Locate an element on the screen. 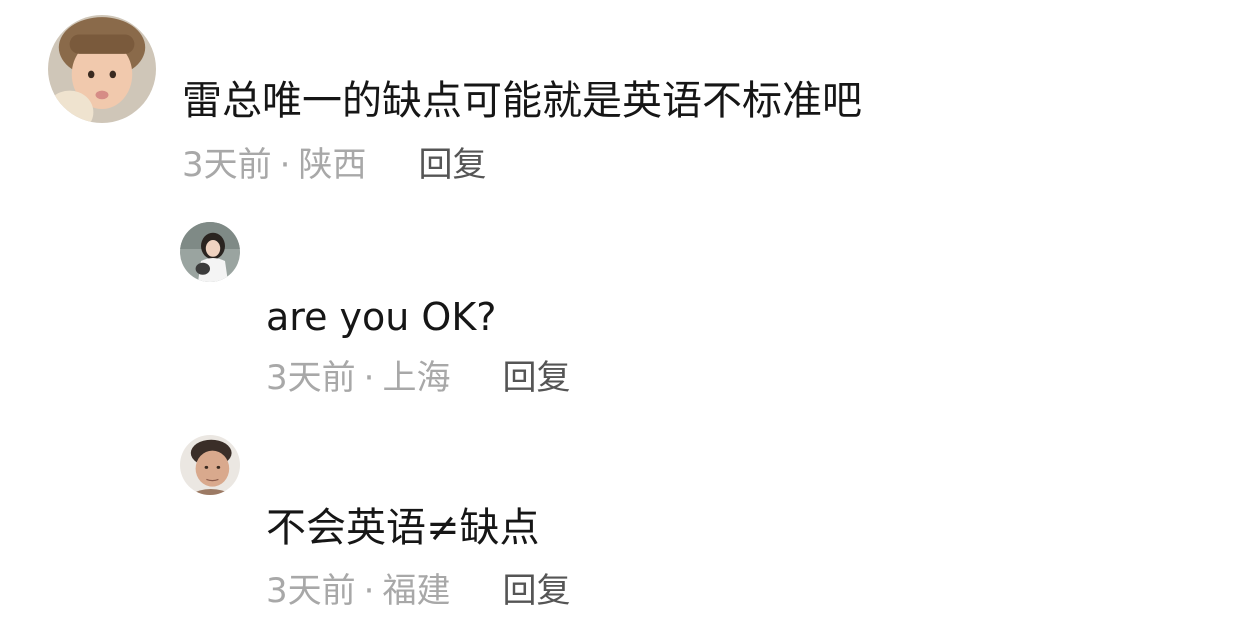  comment-time: 3天前 is located at coordinates (227, 165).